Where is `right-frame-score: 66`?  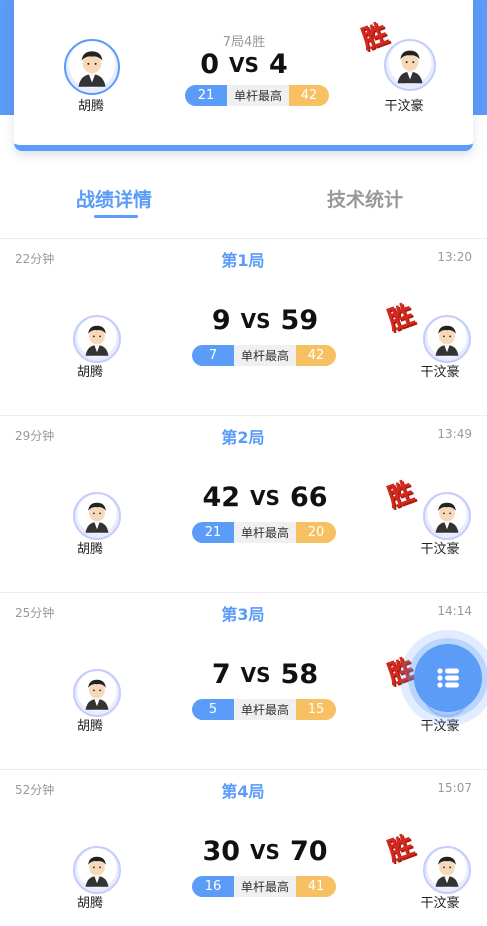
right-frame-score: 66 is located at coordinates (308, 497).